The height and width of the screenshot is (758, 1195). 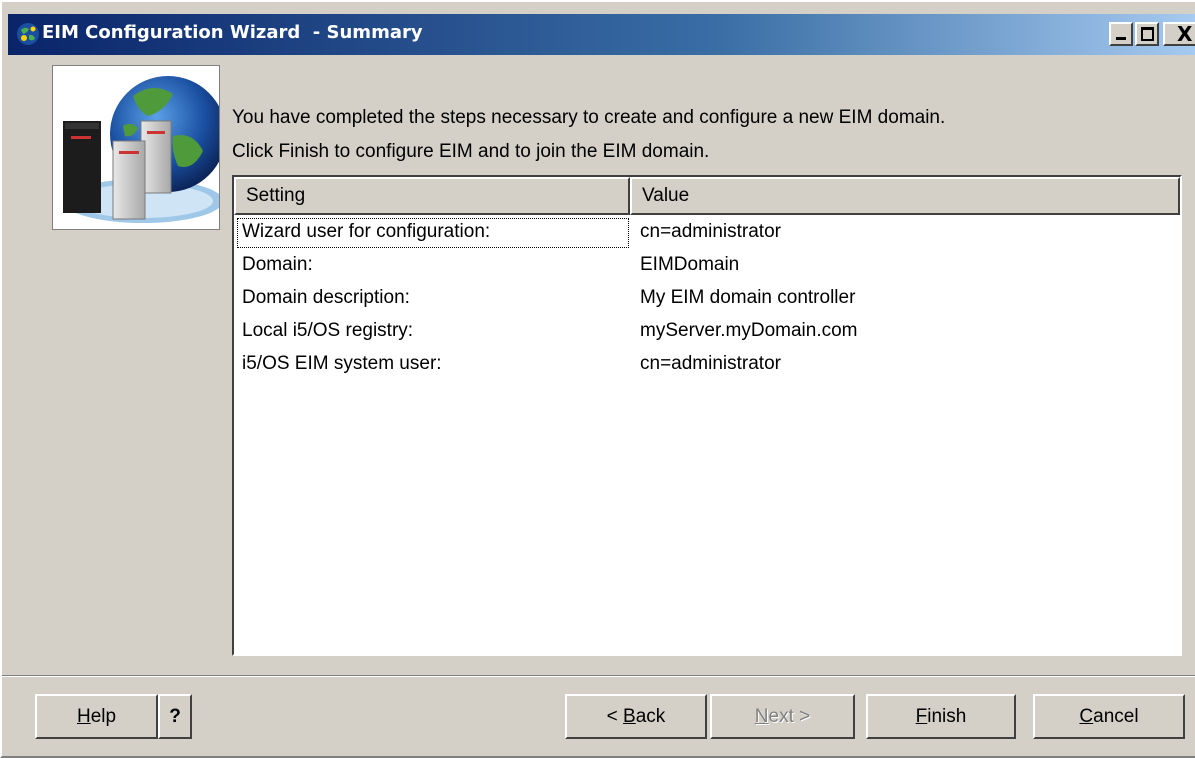 What do you see at coordinates (905, 196) in the screenshot?
I see `column-header-value: Value` at bounding box center [905, 196].